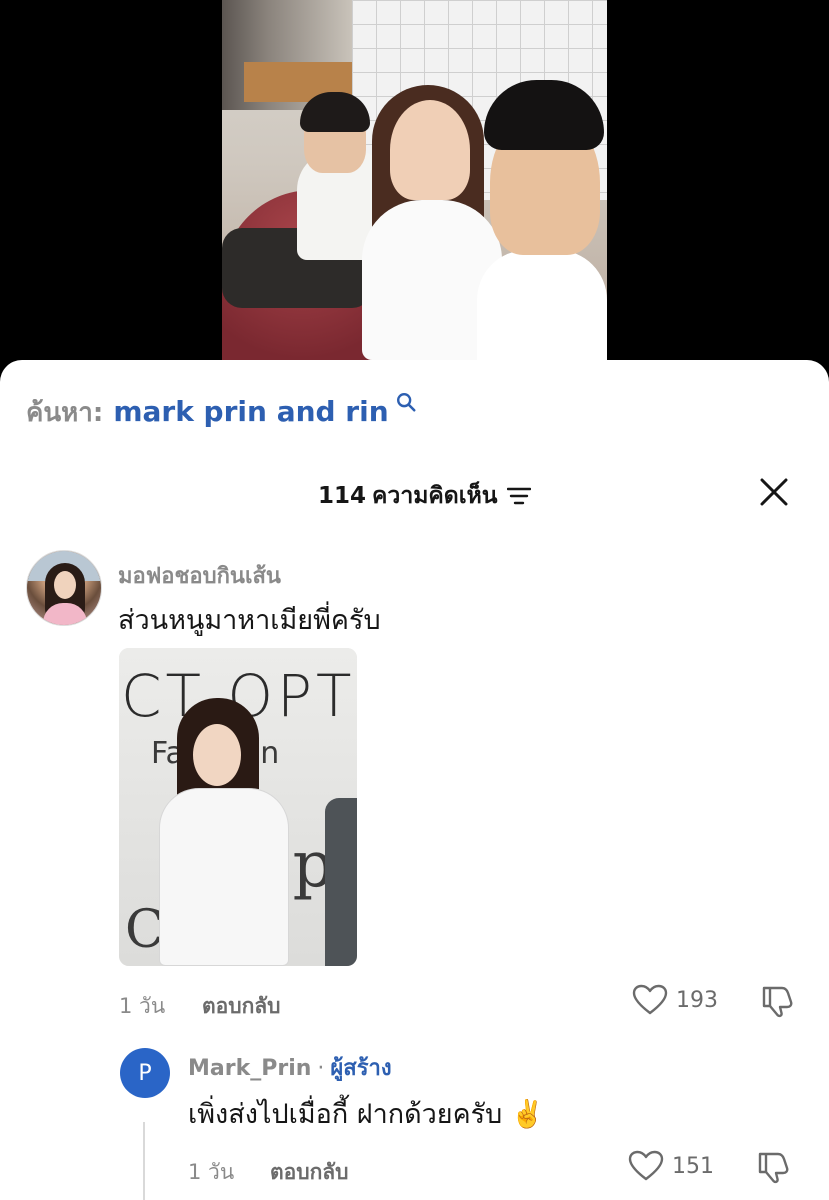  What do you see at coordinates (435, 496) in the screenshot?
I see `comments-label: ความคิดเห็น` at bounding box center [435, 496].